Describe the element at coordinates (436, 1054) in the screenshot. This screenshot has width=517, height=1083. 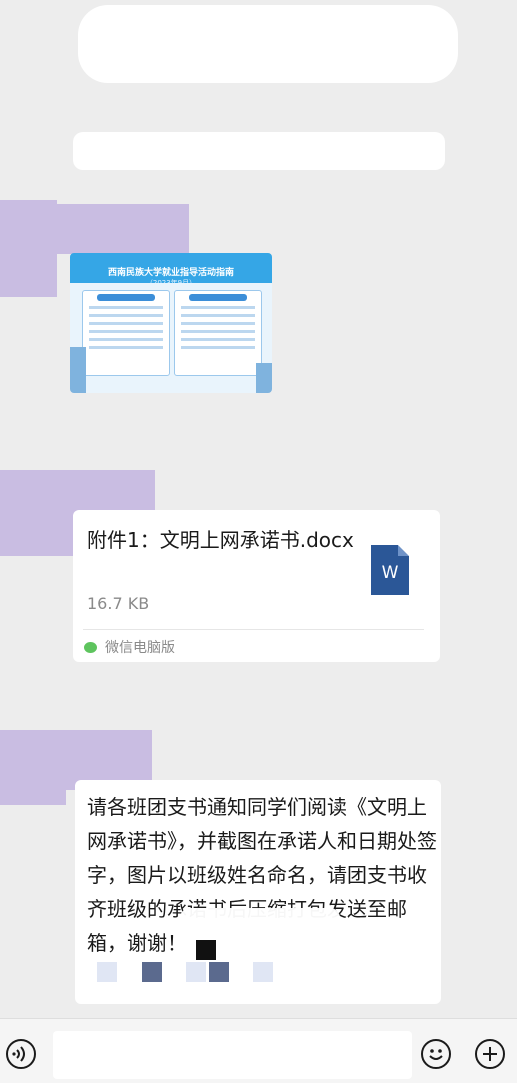
I see `emoji-icon` at that location.